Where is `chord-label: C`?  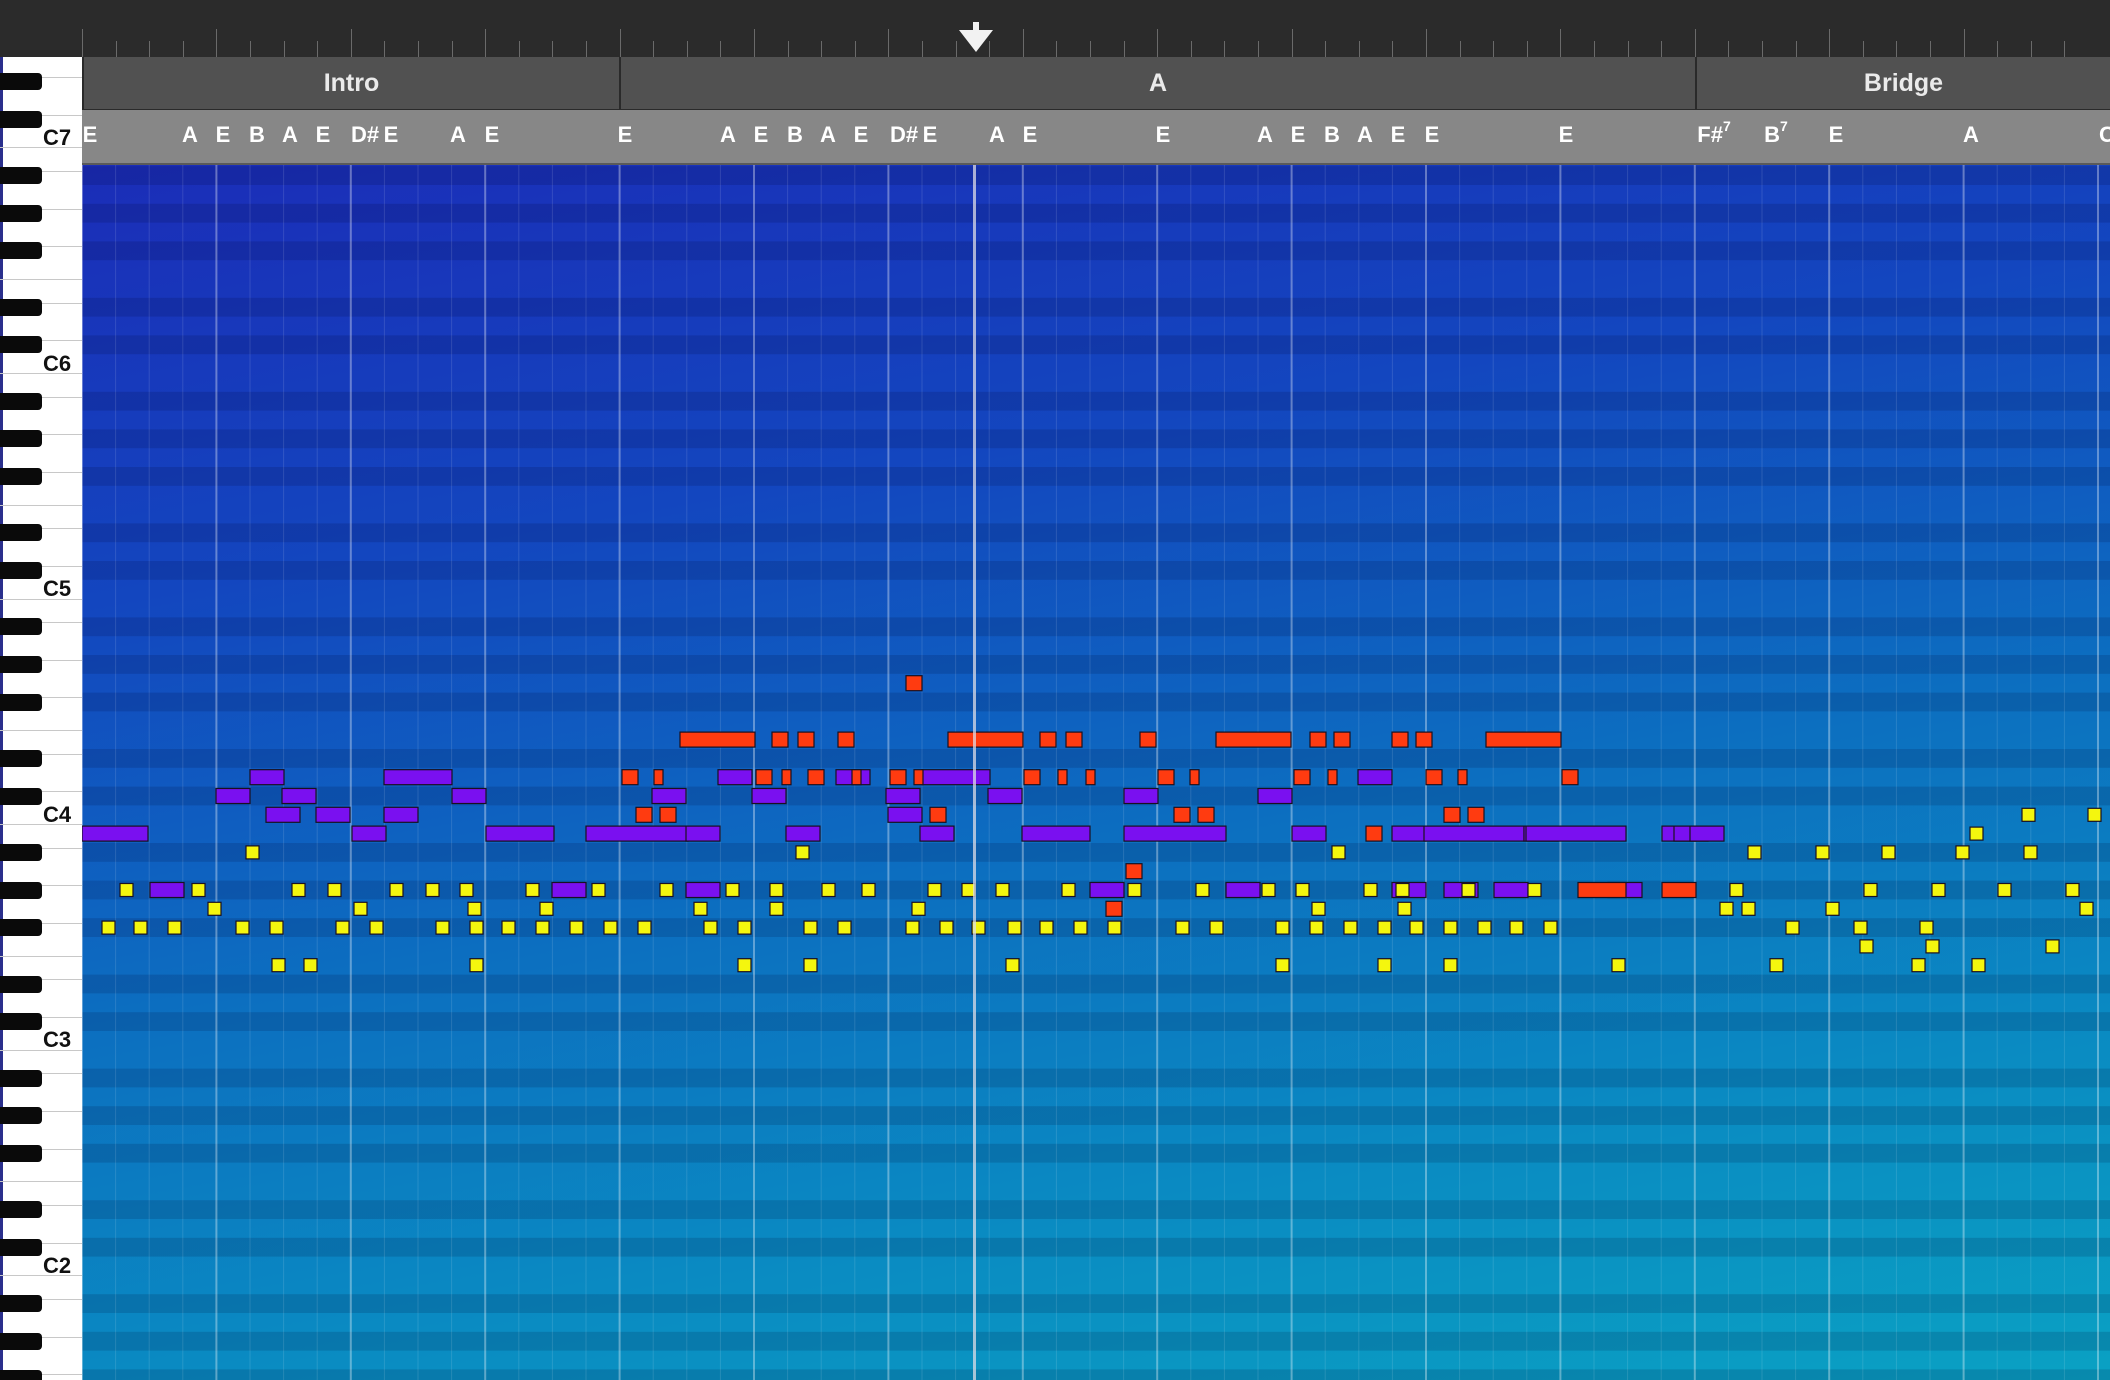 chord-label: C is located at coordinates (2104, 135).